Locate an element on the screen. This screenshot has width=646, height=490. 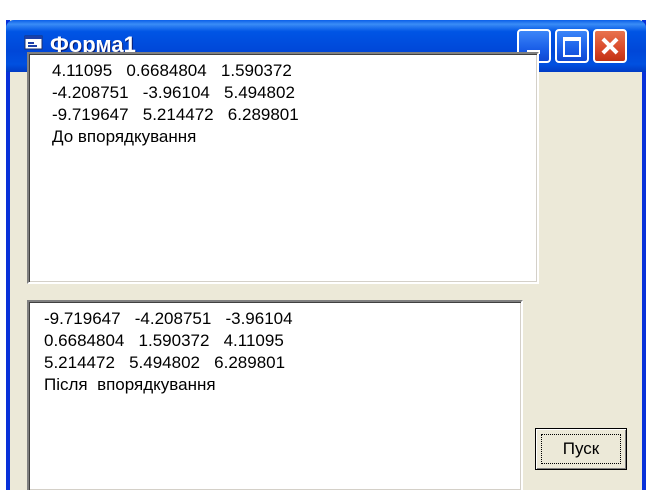
maximize-icon is located at coordinates (572, 47).